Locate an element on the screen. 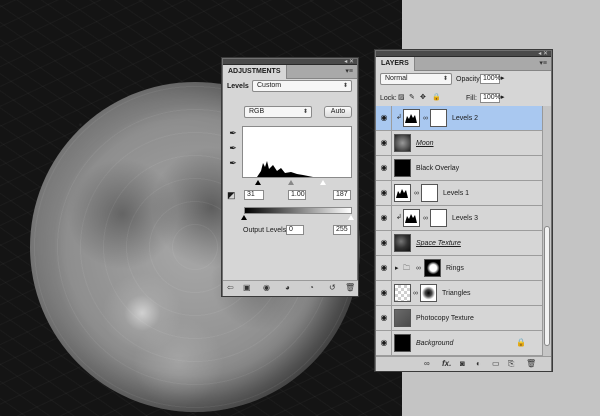 The height and width of the screenshot is (416, 600). channel-value: RGB is located at coordinates (257, 111).